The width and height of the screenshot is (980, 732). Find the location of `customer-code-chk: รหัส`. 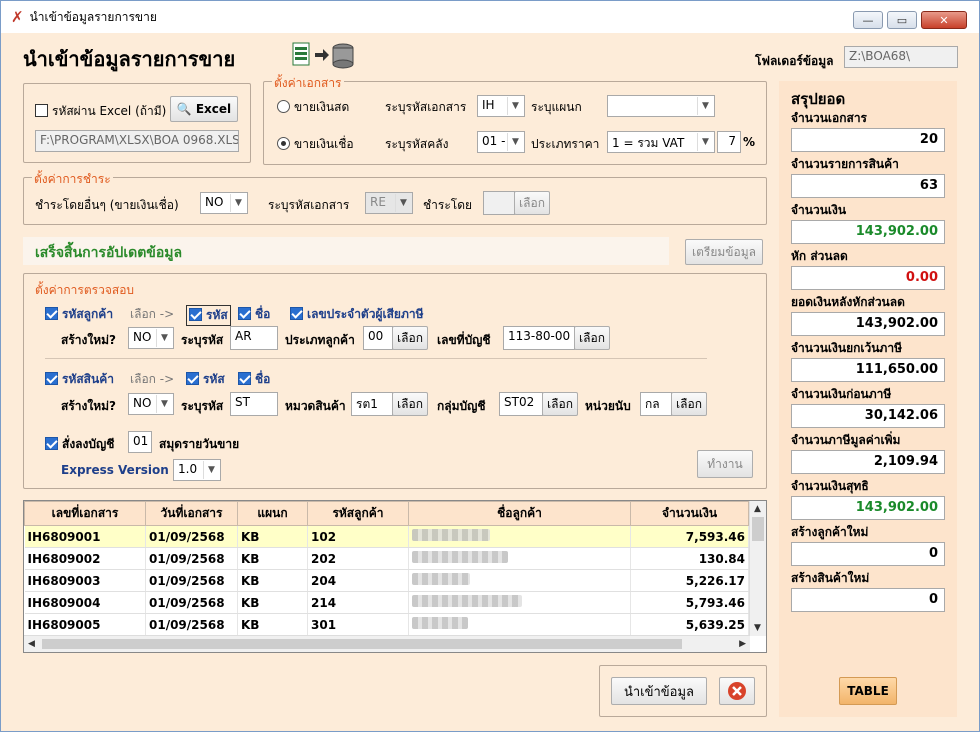

customer-code-chk: รหัส is located at coordinates (208, 315).